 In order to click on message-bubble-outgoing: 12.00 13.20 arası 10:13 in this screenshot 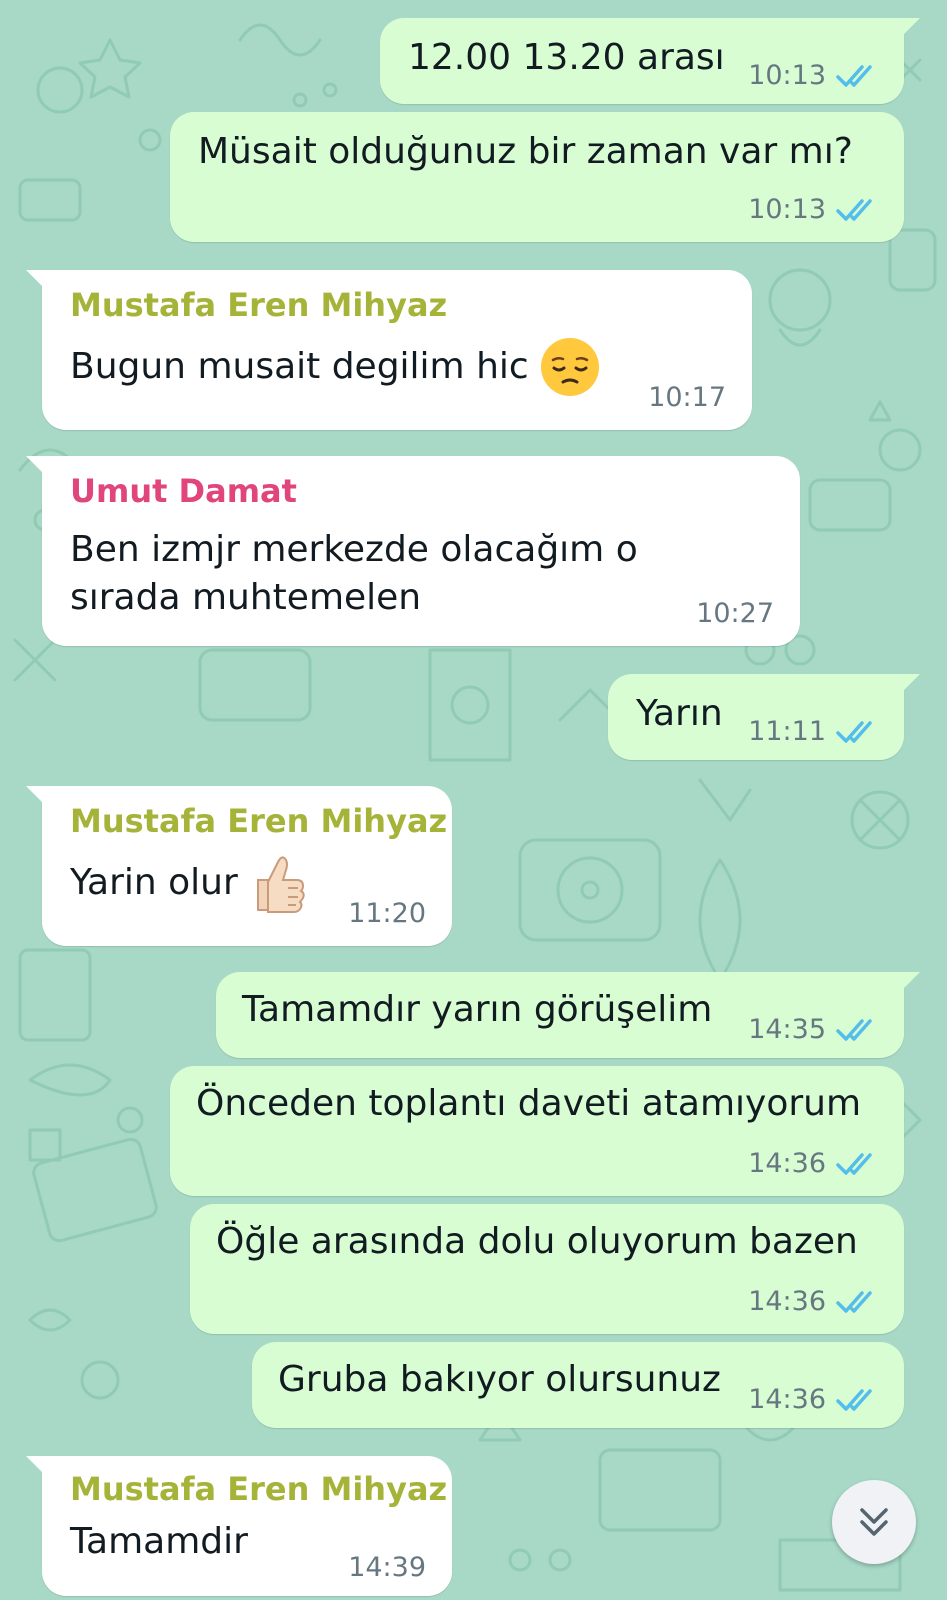, I will do `click(650, 61)`.